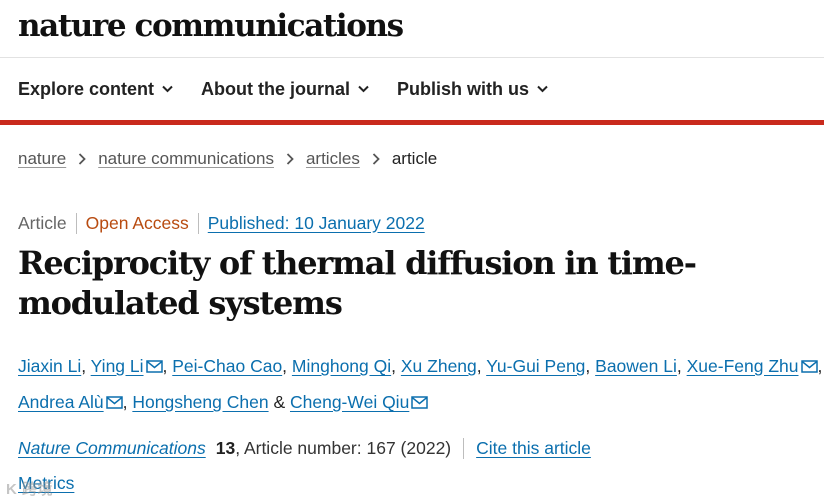 The height and width of the screenshot is (503, 824). What do you see at coordinates (30, 489) in the screenshot?
I see `watermark: K 跨境` at bounding box center [30, 489].